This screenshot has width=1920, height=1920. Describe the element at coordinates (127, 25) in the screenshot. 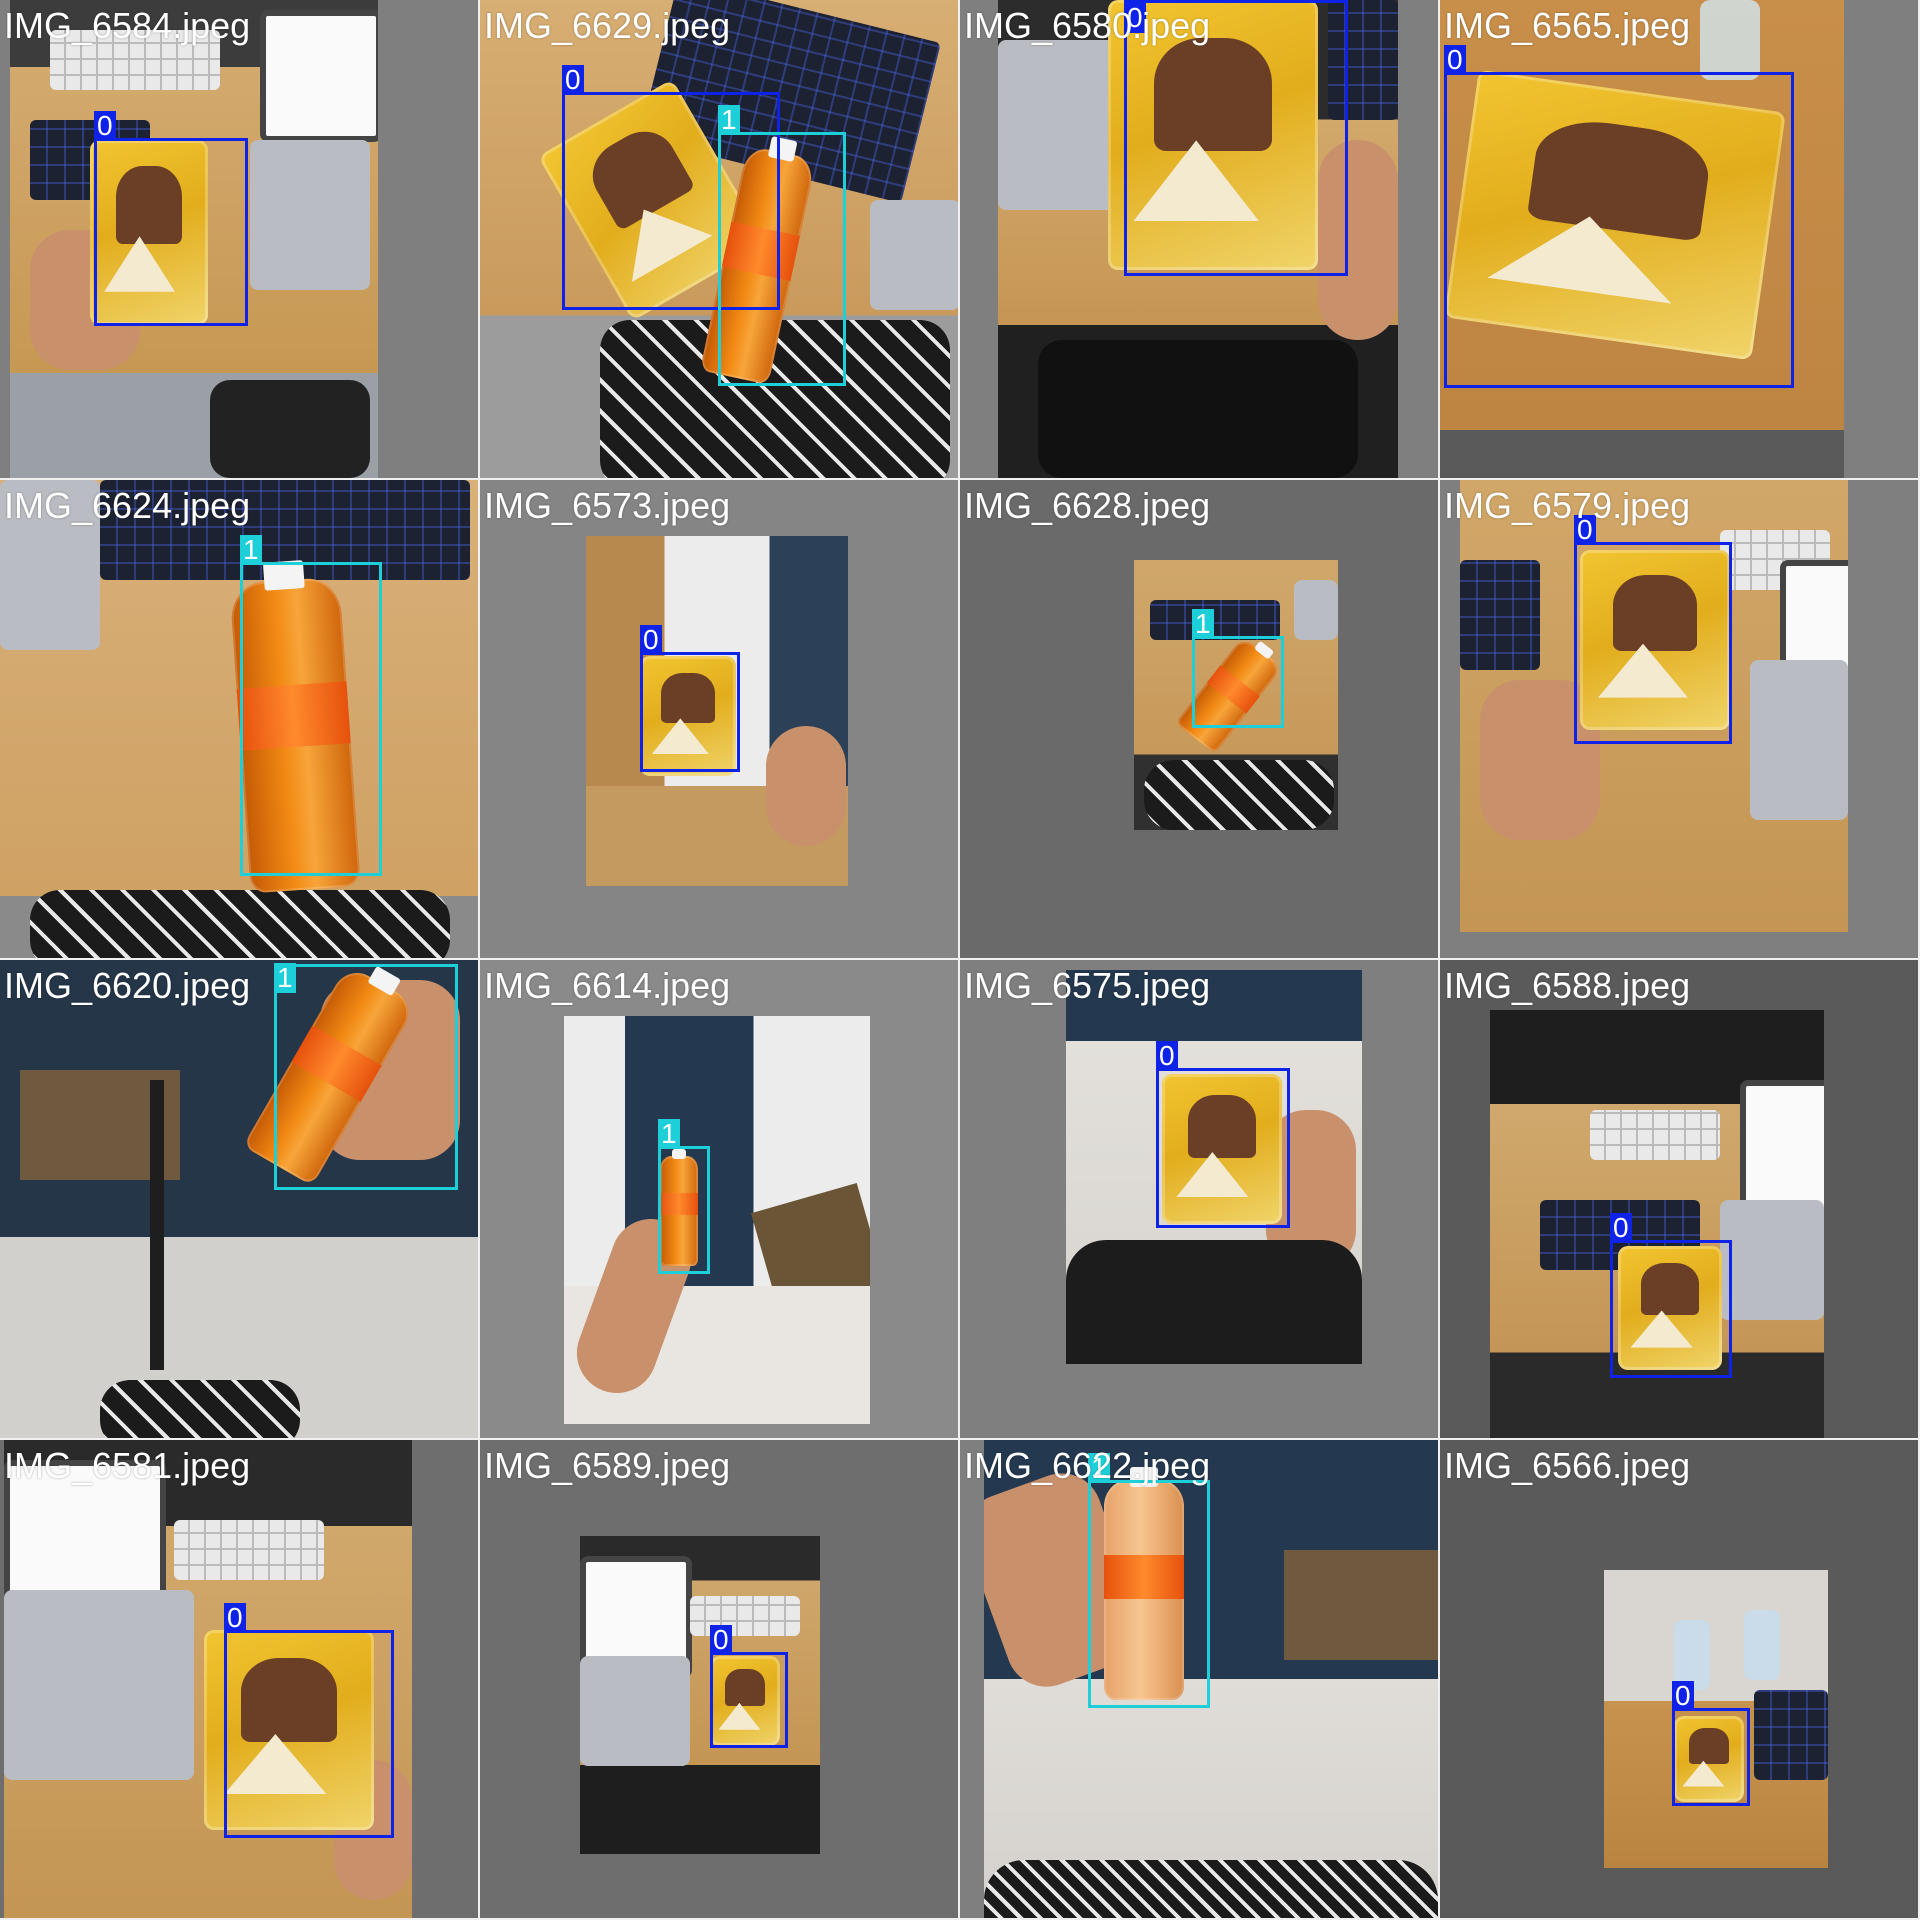

I see `tile-filename: IMG_6584.jpeg` at that location.